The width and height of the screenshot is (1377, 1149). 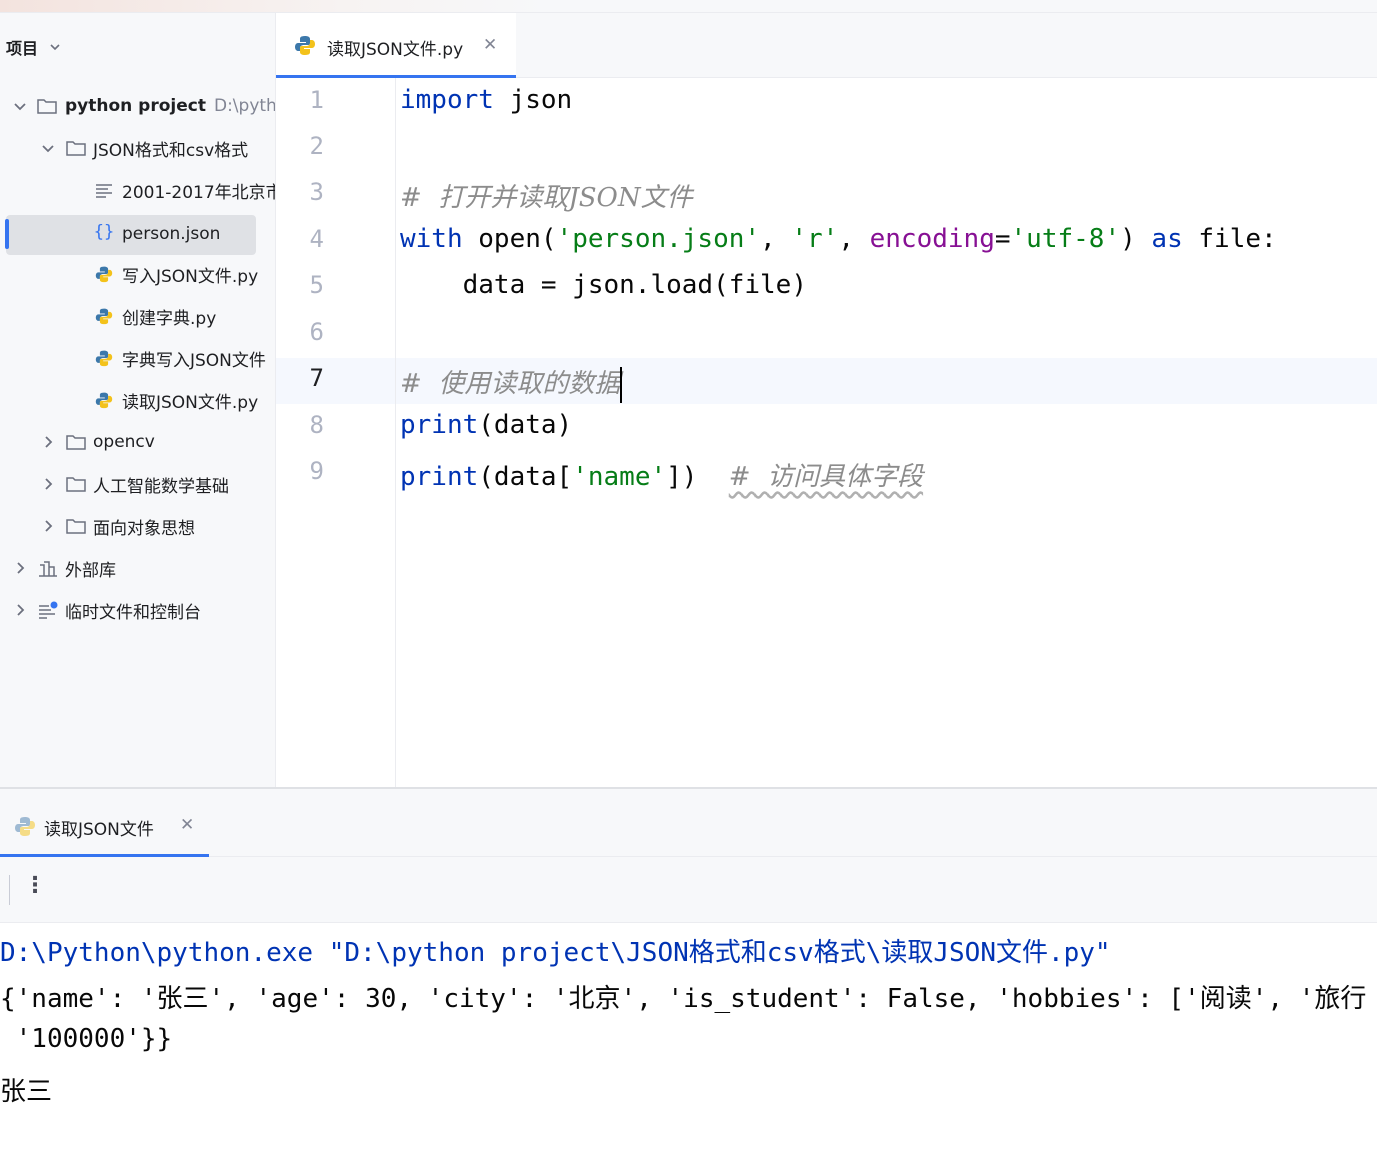 I want to click on line-number: 7, so click(x=316, y=378).